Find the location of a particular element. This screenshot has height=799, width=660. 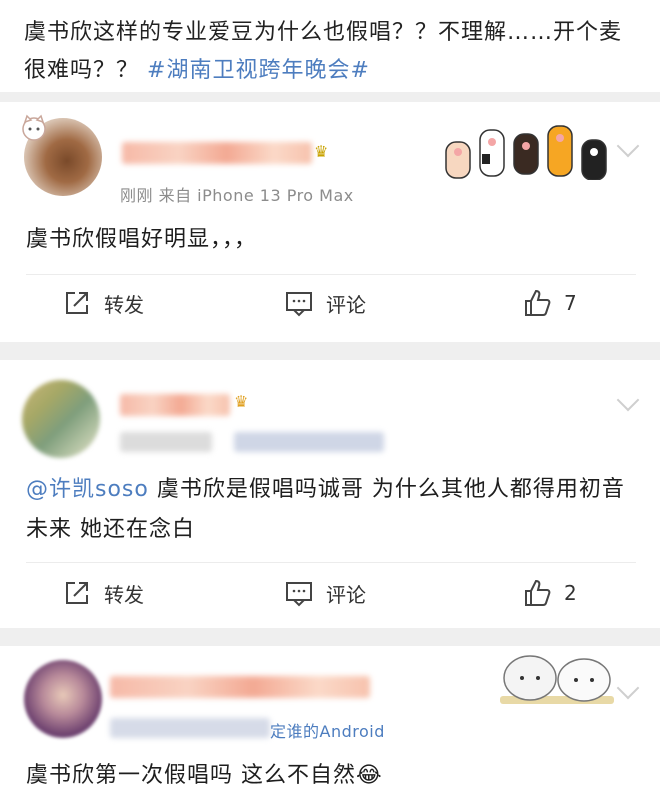

mention-link: @许凯soso is located at coordinates (87, 489).